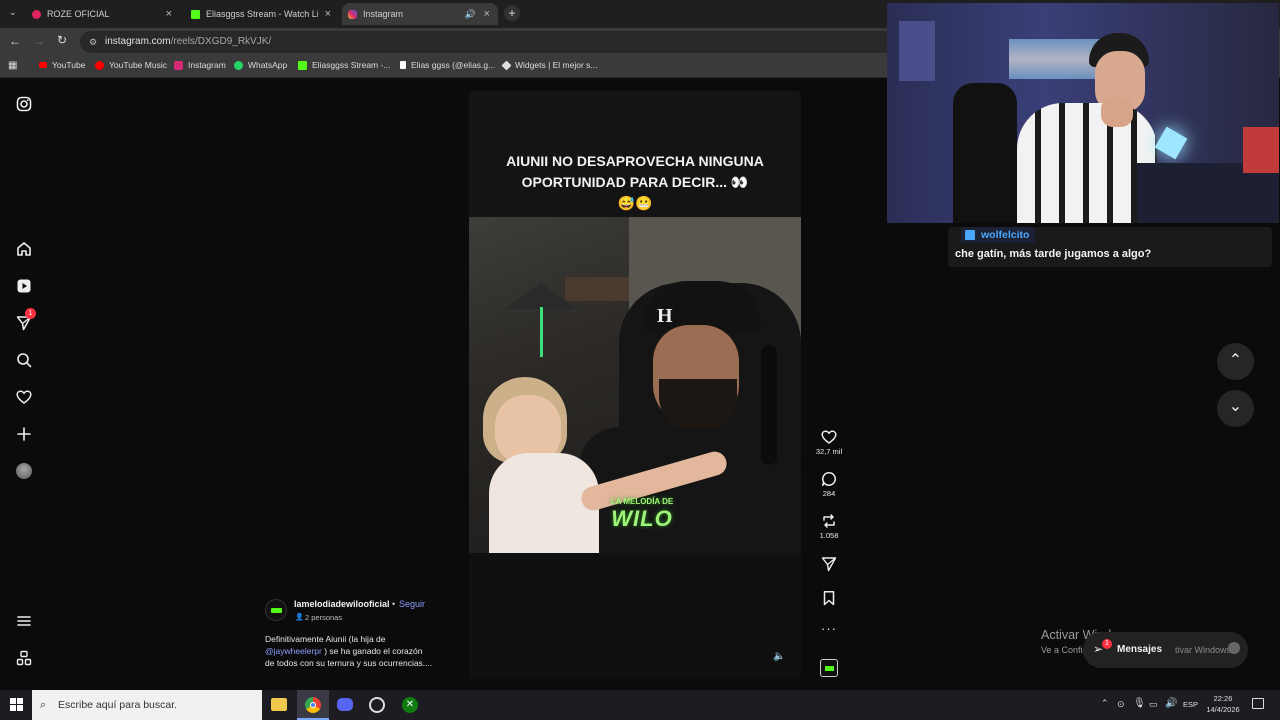 The width and height of the screenshot is (1280, 720). I want to click on windows-start-icon, so click(16, 704).